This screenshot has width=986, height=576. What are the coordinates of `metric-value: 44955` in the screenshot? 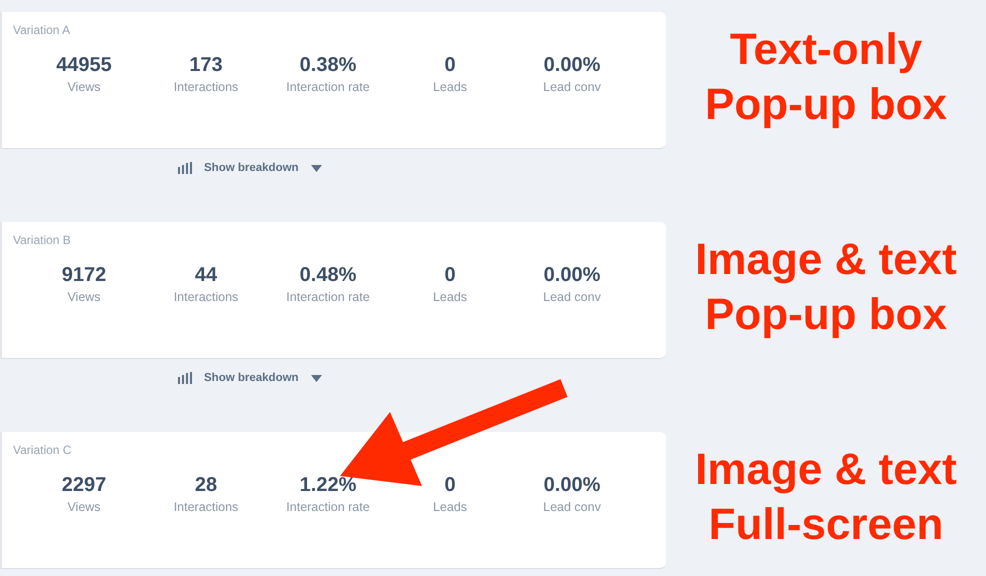 It's located at (84, 65).